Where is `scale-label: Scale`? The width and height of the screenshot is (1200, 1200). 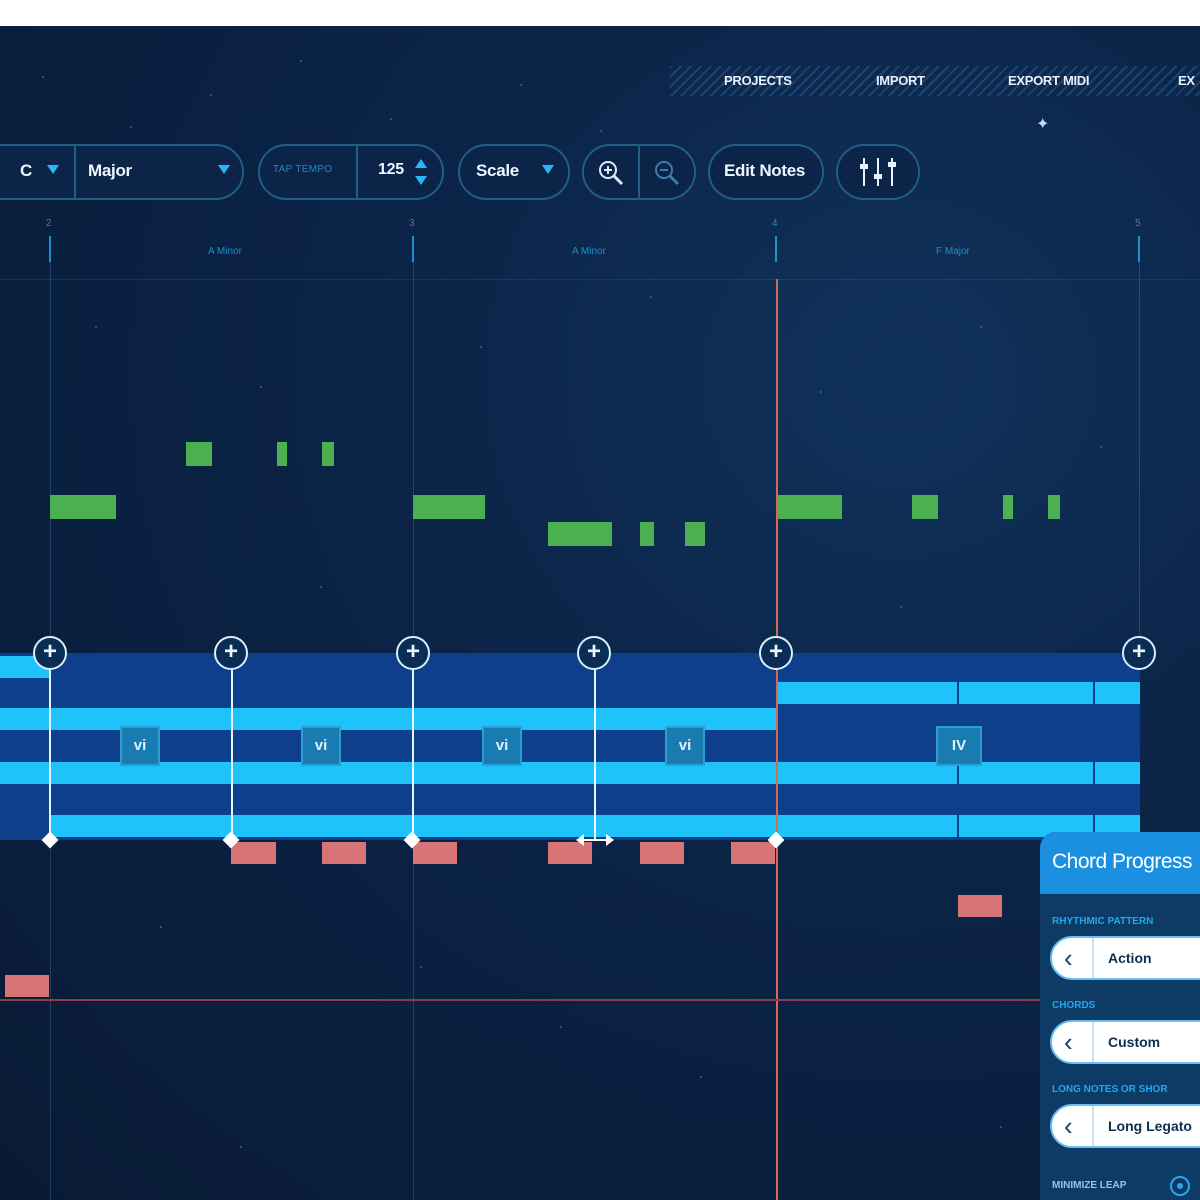
scale-label: Scale is located at coordinates (497, 171).